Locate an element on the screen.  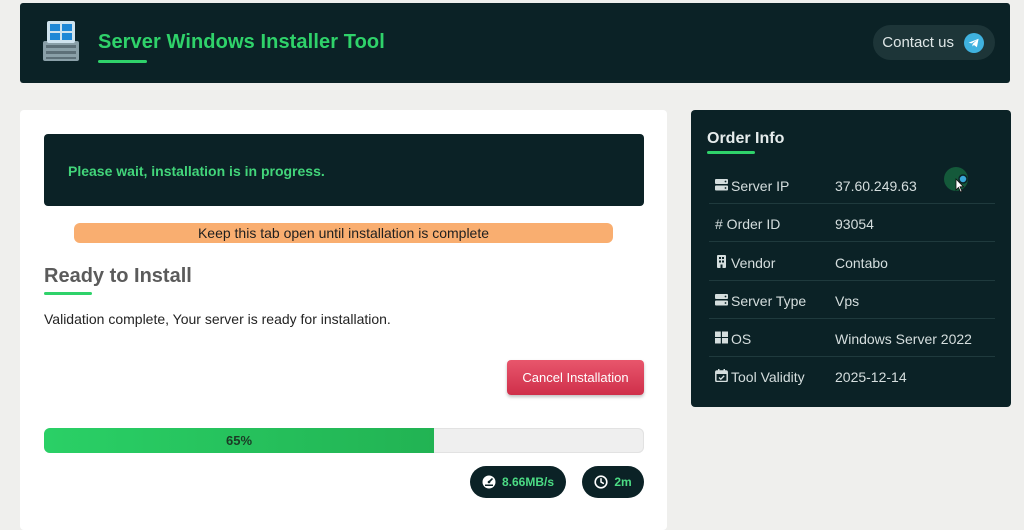
download-speed-value: 8.66MB/s is located at coordinates (528, 482).